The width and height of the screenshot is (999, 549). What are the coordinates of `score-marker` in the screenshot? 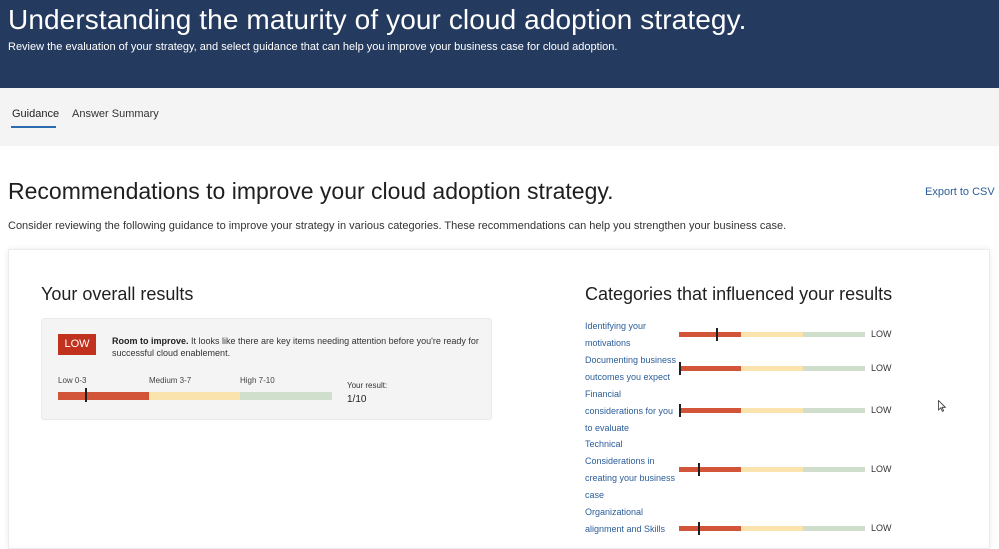 It's located at (86, 395).